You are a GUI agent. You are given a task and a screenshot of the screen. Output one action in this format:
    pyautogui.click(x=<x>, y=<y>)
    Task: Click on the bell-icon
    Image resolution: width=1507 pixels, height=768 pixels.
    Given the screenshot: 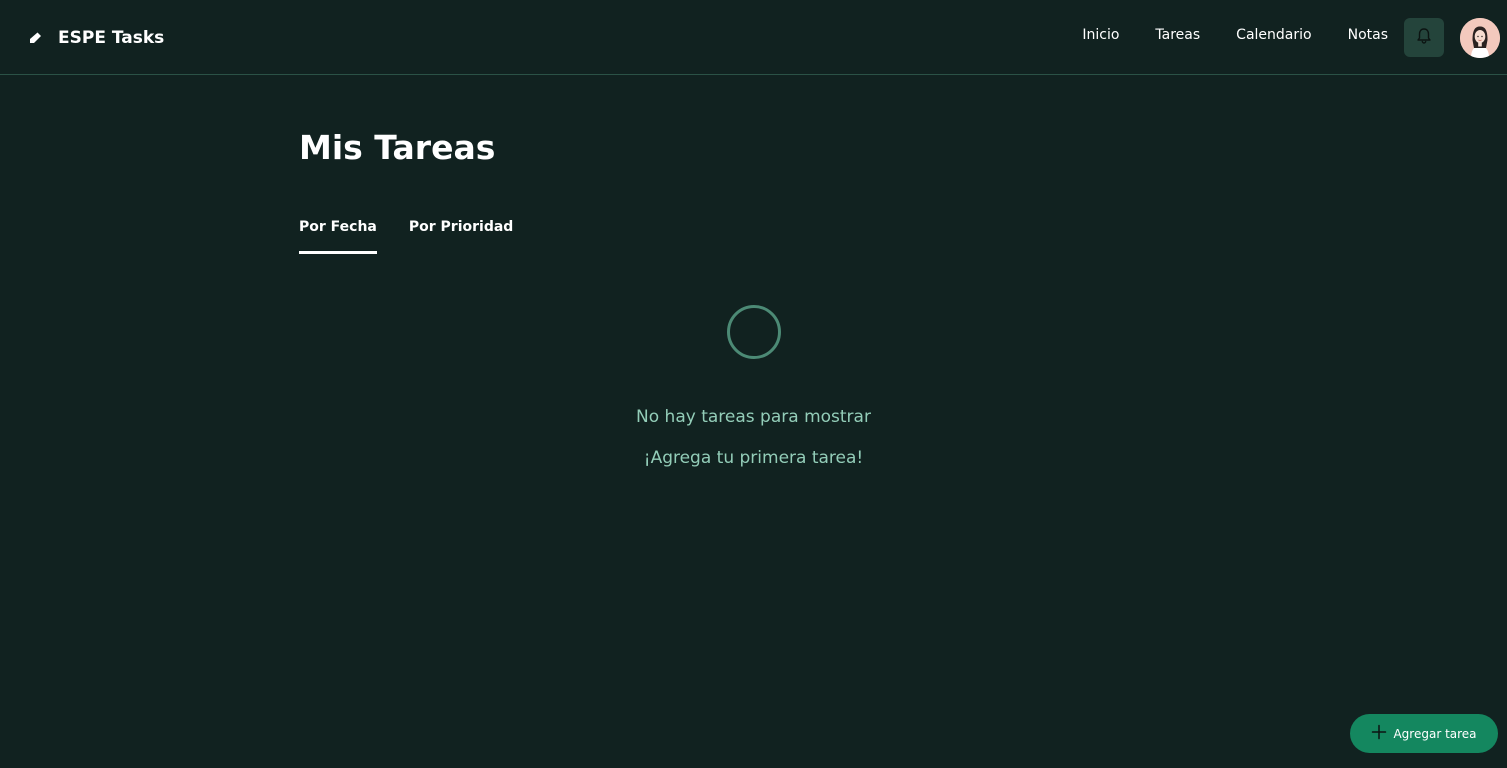 What is the action you would take?
    pyautogui.click(x=1424, y=38)
    